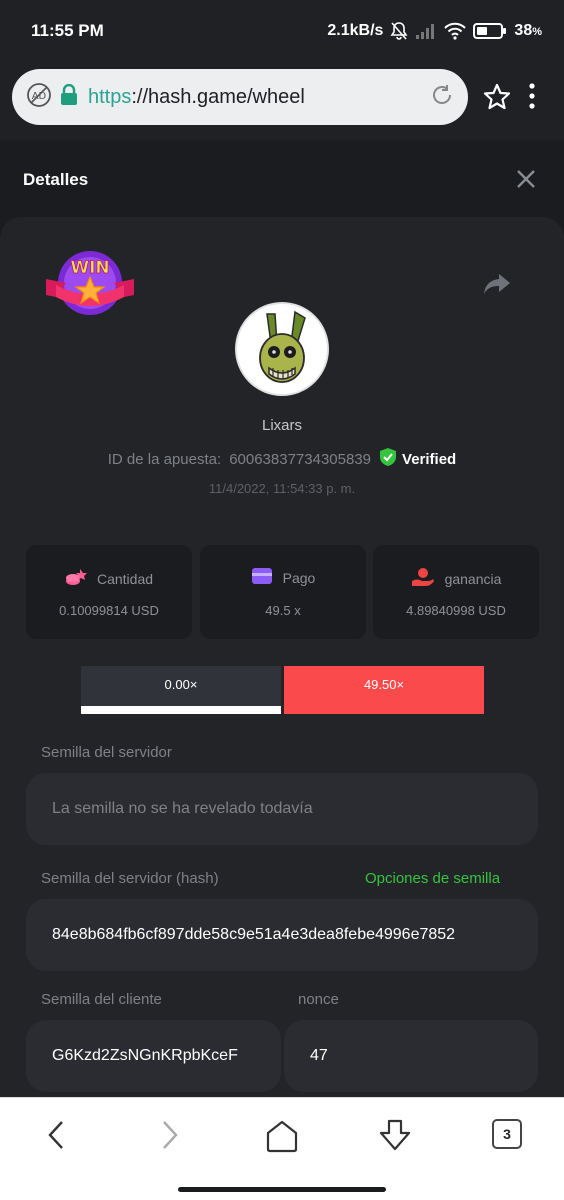 This screenshot has width=564, height=1200. I want to click on multiplier-low: 0.00×, so click(181, 690).